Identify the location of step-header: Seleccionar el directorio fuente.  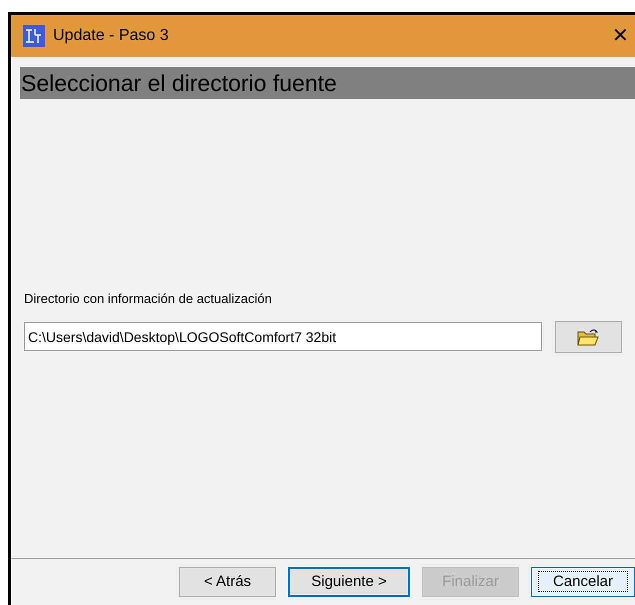
(327, 83).